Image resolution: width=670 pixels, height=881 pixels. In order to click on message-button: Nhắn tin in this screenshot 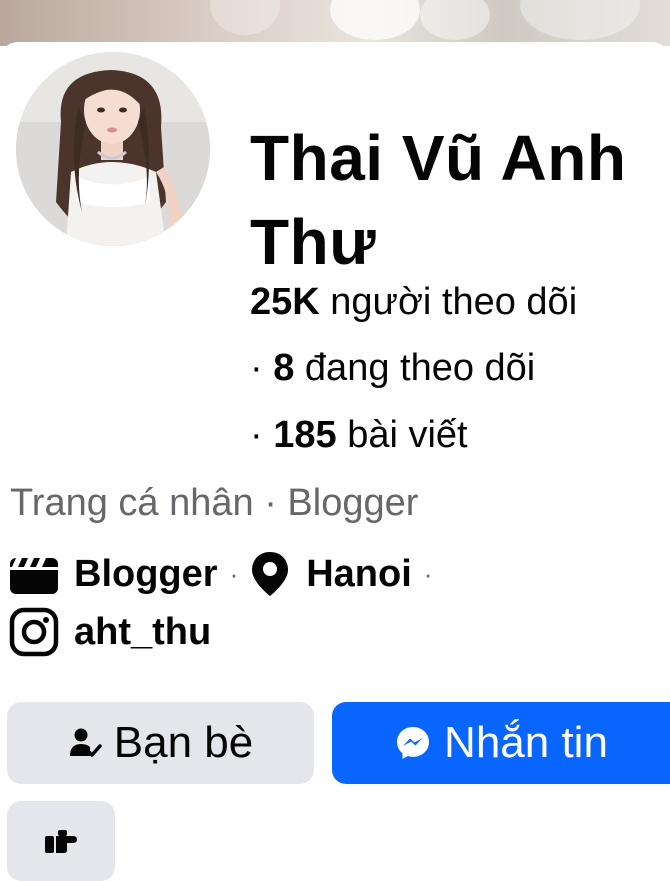, I will do `click(501, 743)`.